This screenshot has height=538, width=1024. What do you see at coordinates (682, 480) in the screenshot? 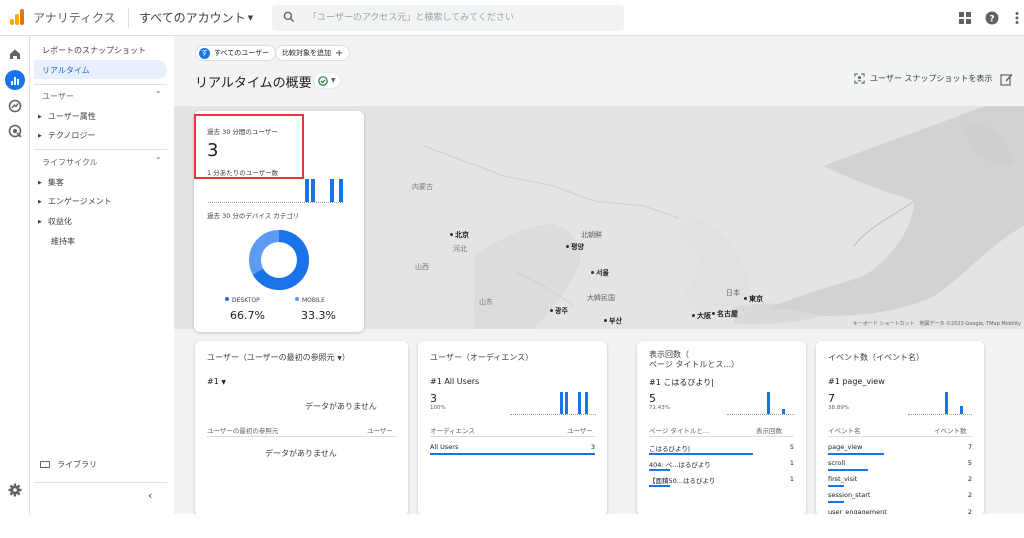
I see `table-row-name: 【面積50...はるびより` at bounding box center [682, 480].